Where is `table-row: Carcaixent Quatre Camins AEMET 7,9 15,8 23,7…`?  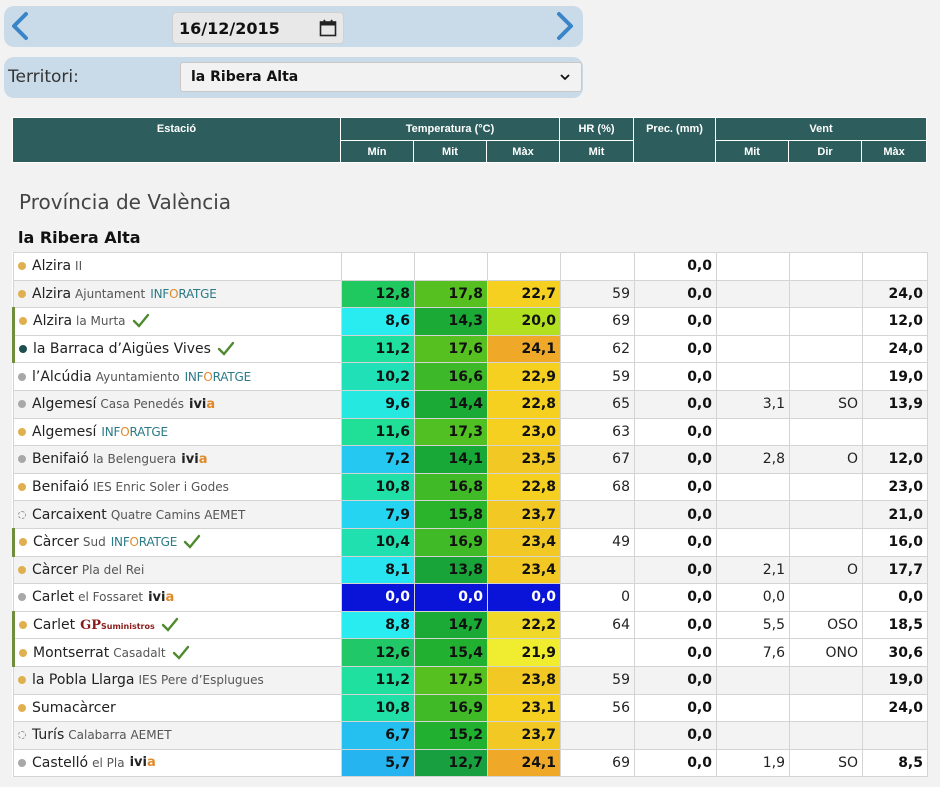 table-row: Carcaixent Quatre Camins AEMET 7,9 15,8 23,7… is located at coordinates (470, 514).